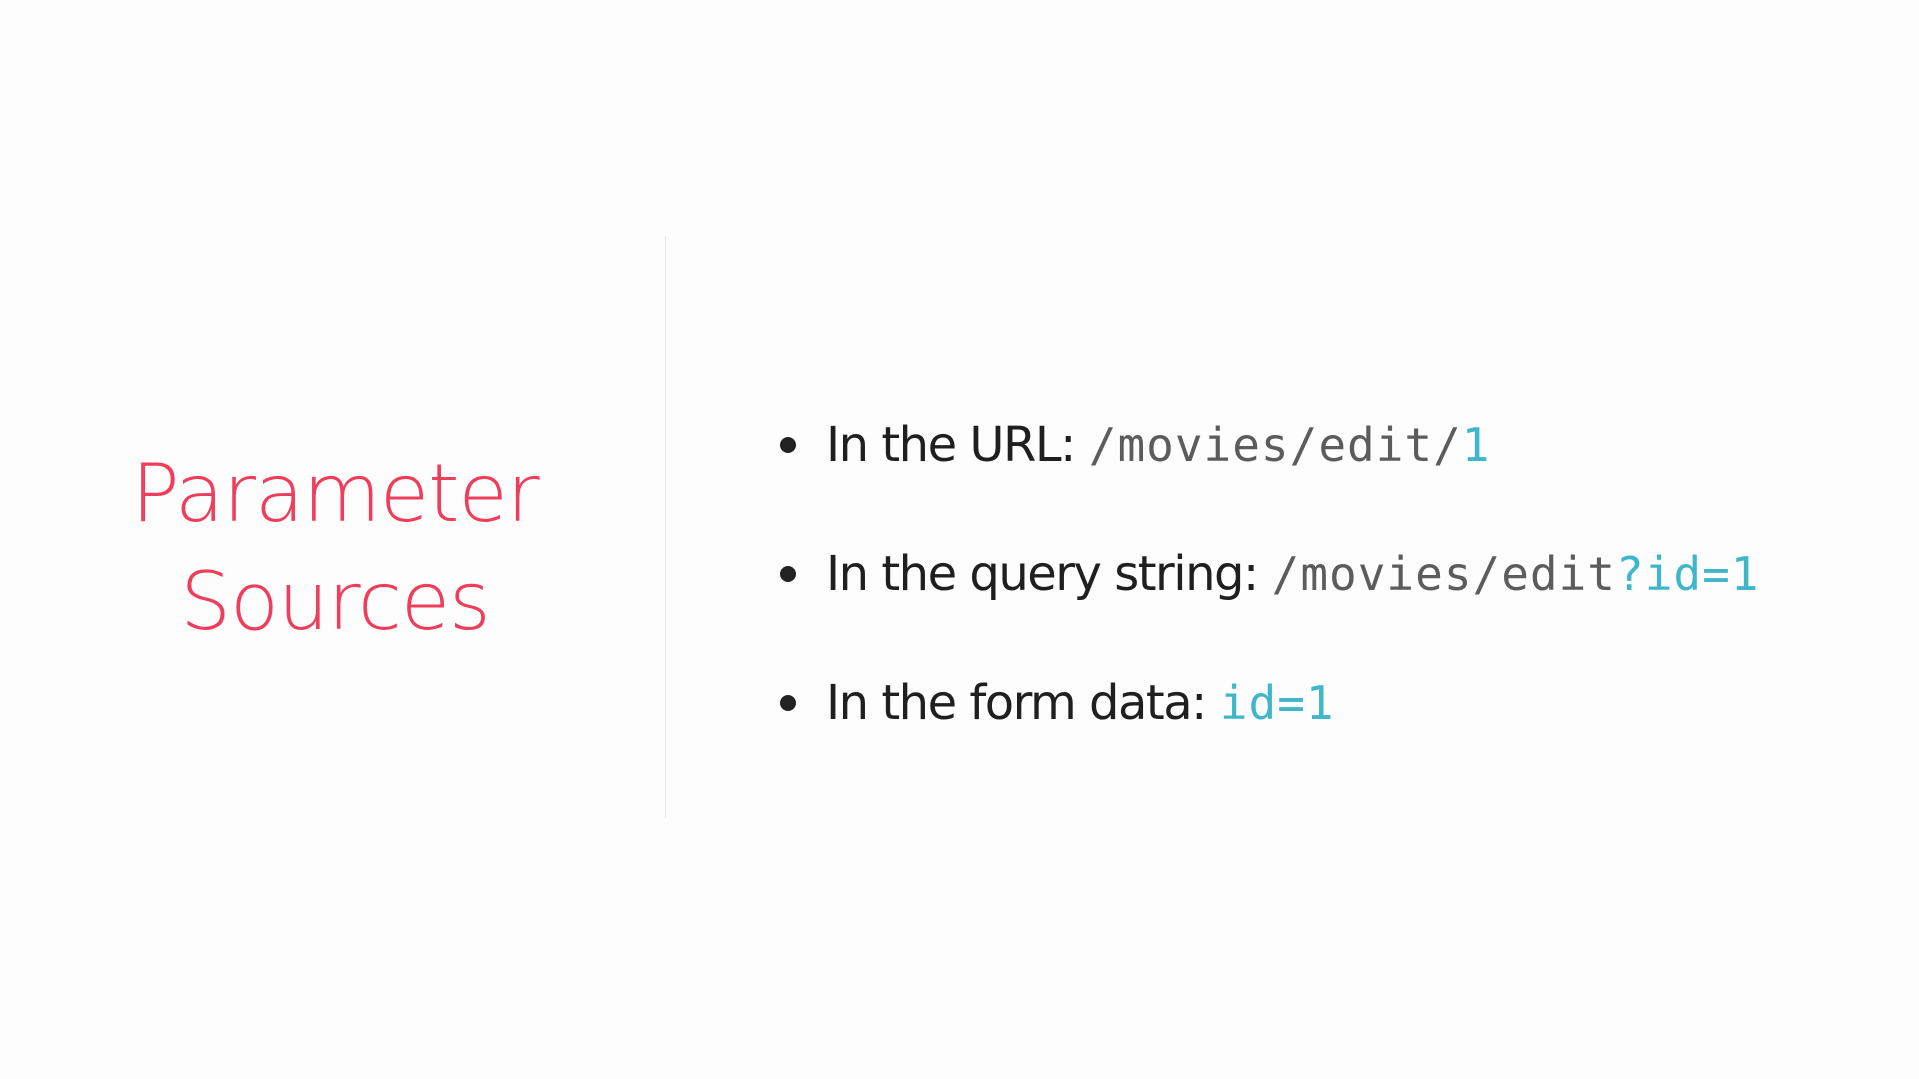 The image size is (1919, 1079). I want to click on code-snippet: /movies/edit?id=1, so click(1516, 574).